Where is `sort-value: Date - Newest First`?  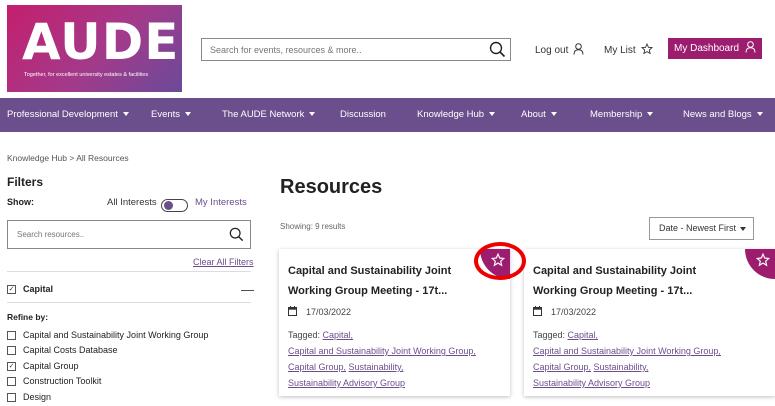
sort-value: Date - Newest First is located at coordinates (698, 228).